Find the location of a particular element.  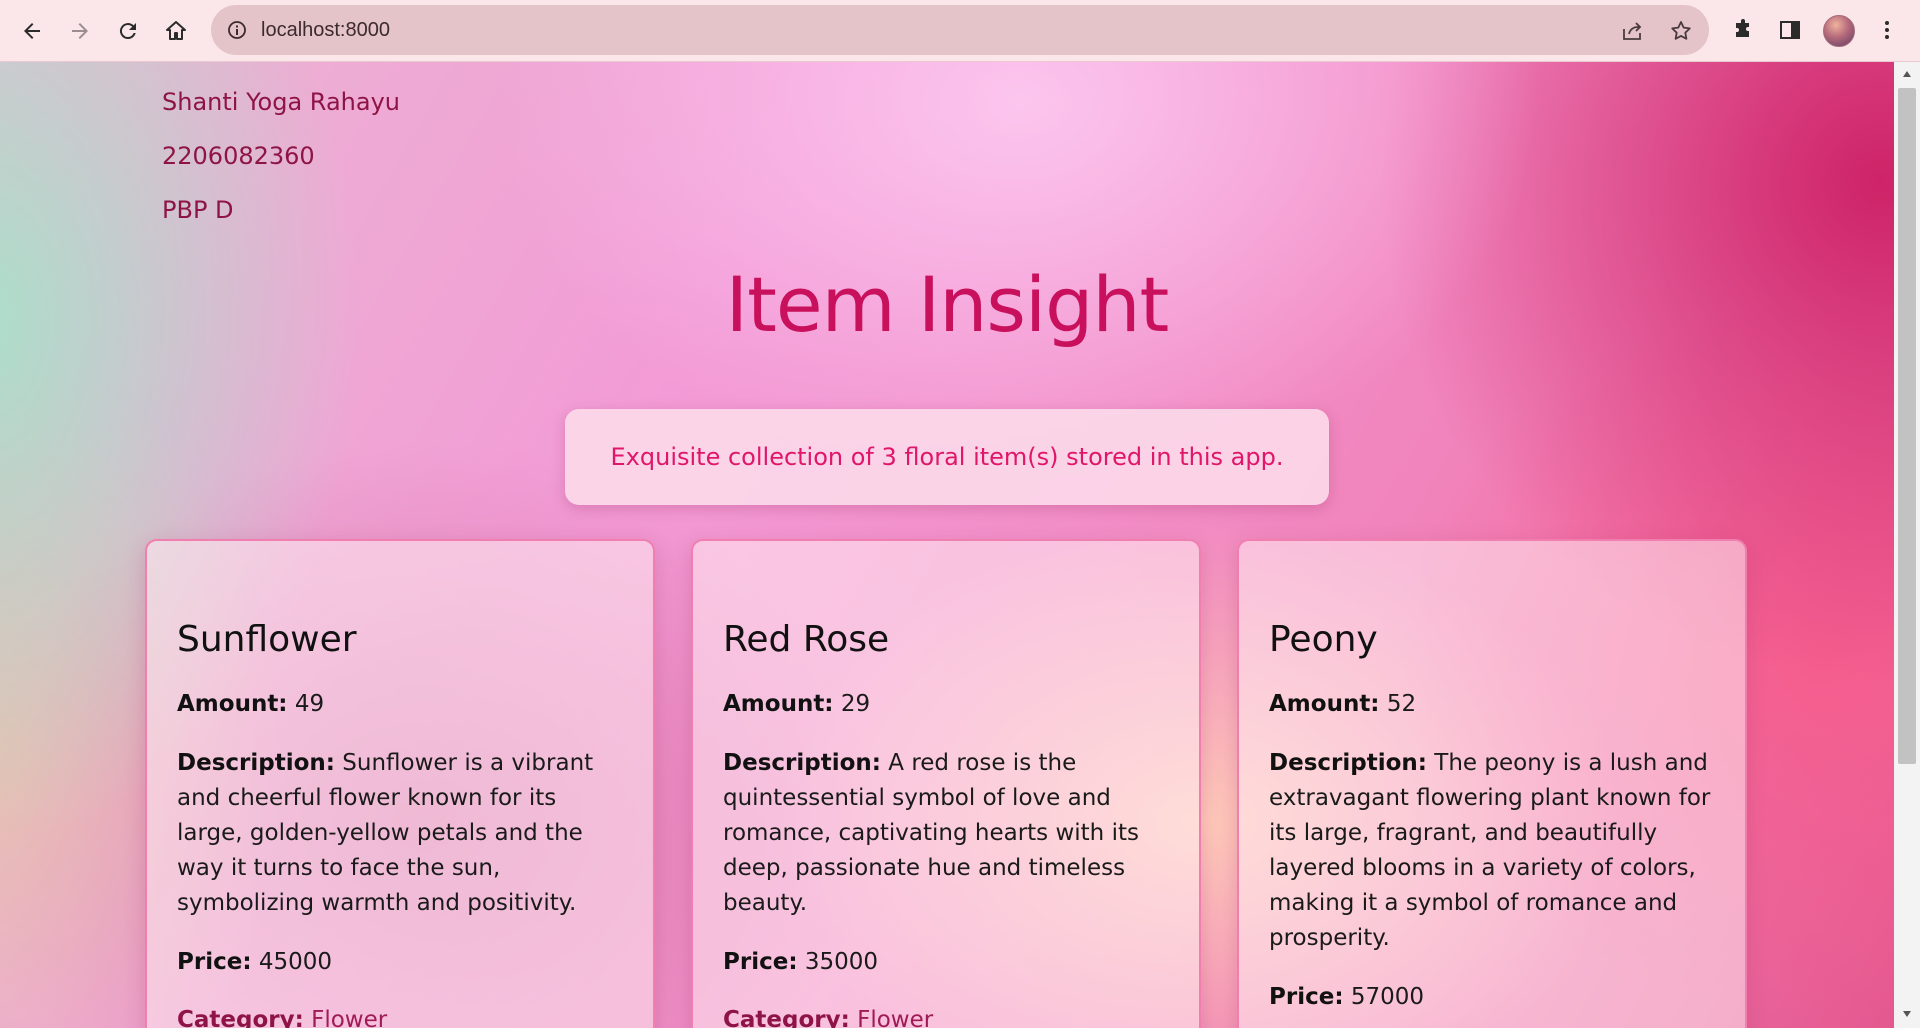

url-text: localhost:8000 is located at coordinates (325, 30).